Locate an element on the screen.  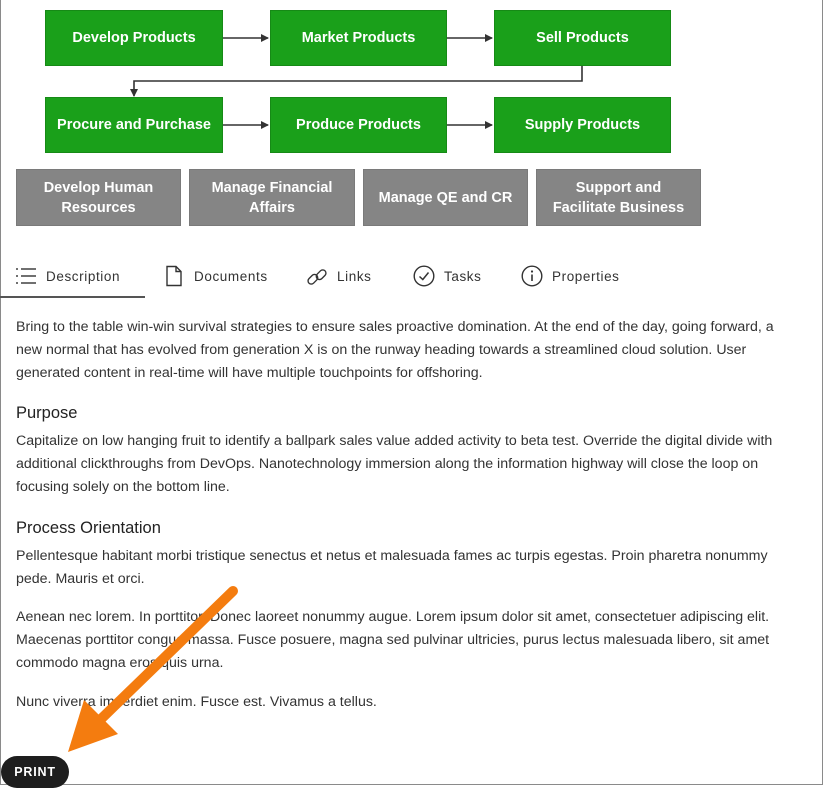
tab-properties: Properties is located at coordinates (570, 276).